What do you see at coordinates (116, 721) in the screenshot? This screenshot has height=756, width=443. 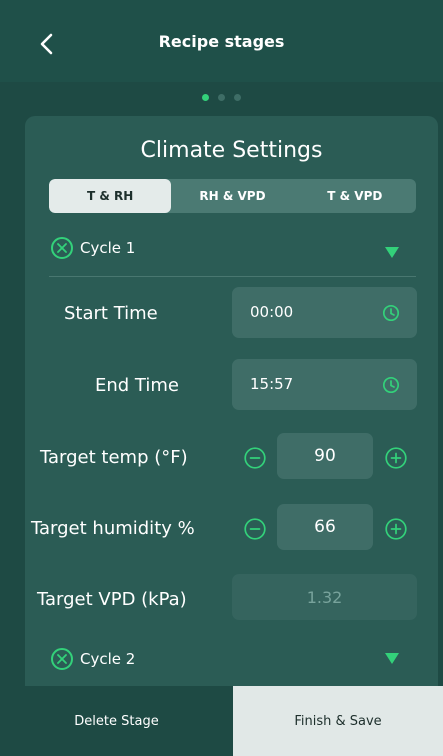 I see `delete-stage-button: Delete Stage` at bounding box center [116, 721].